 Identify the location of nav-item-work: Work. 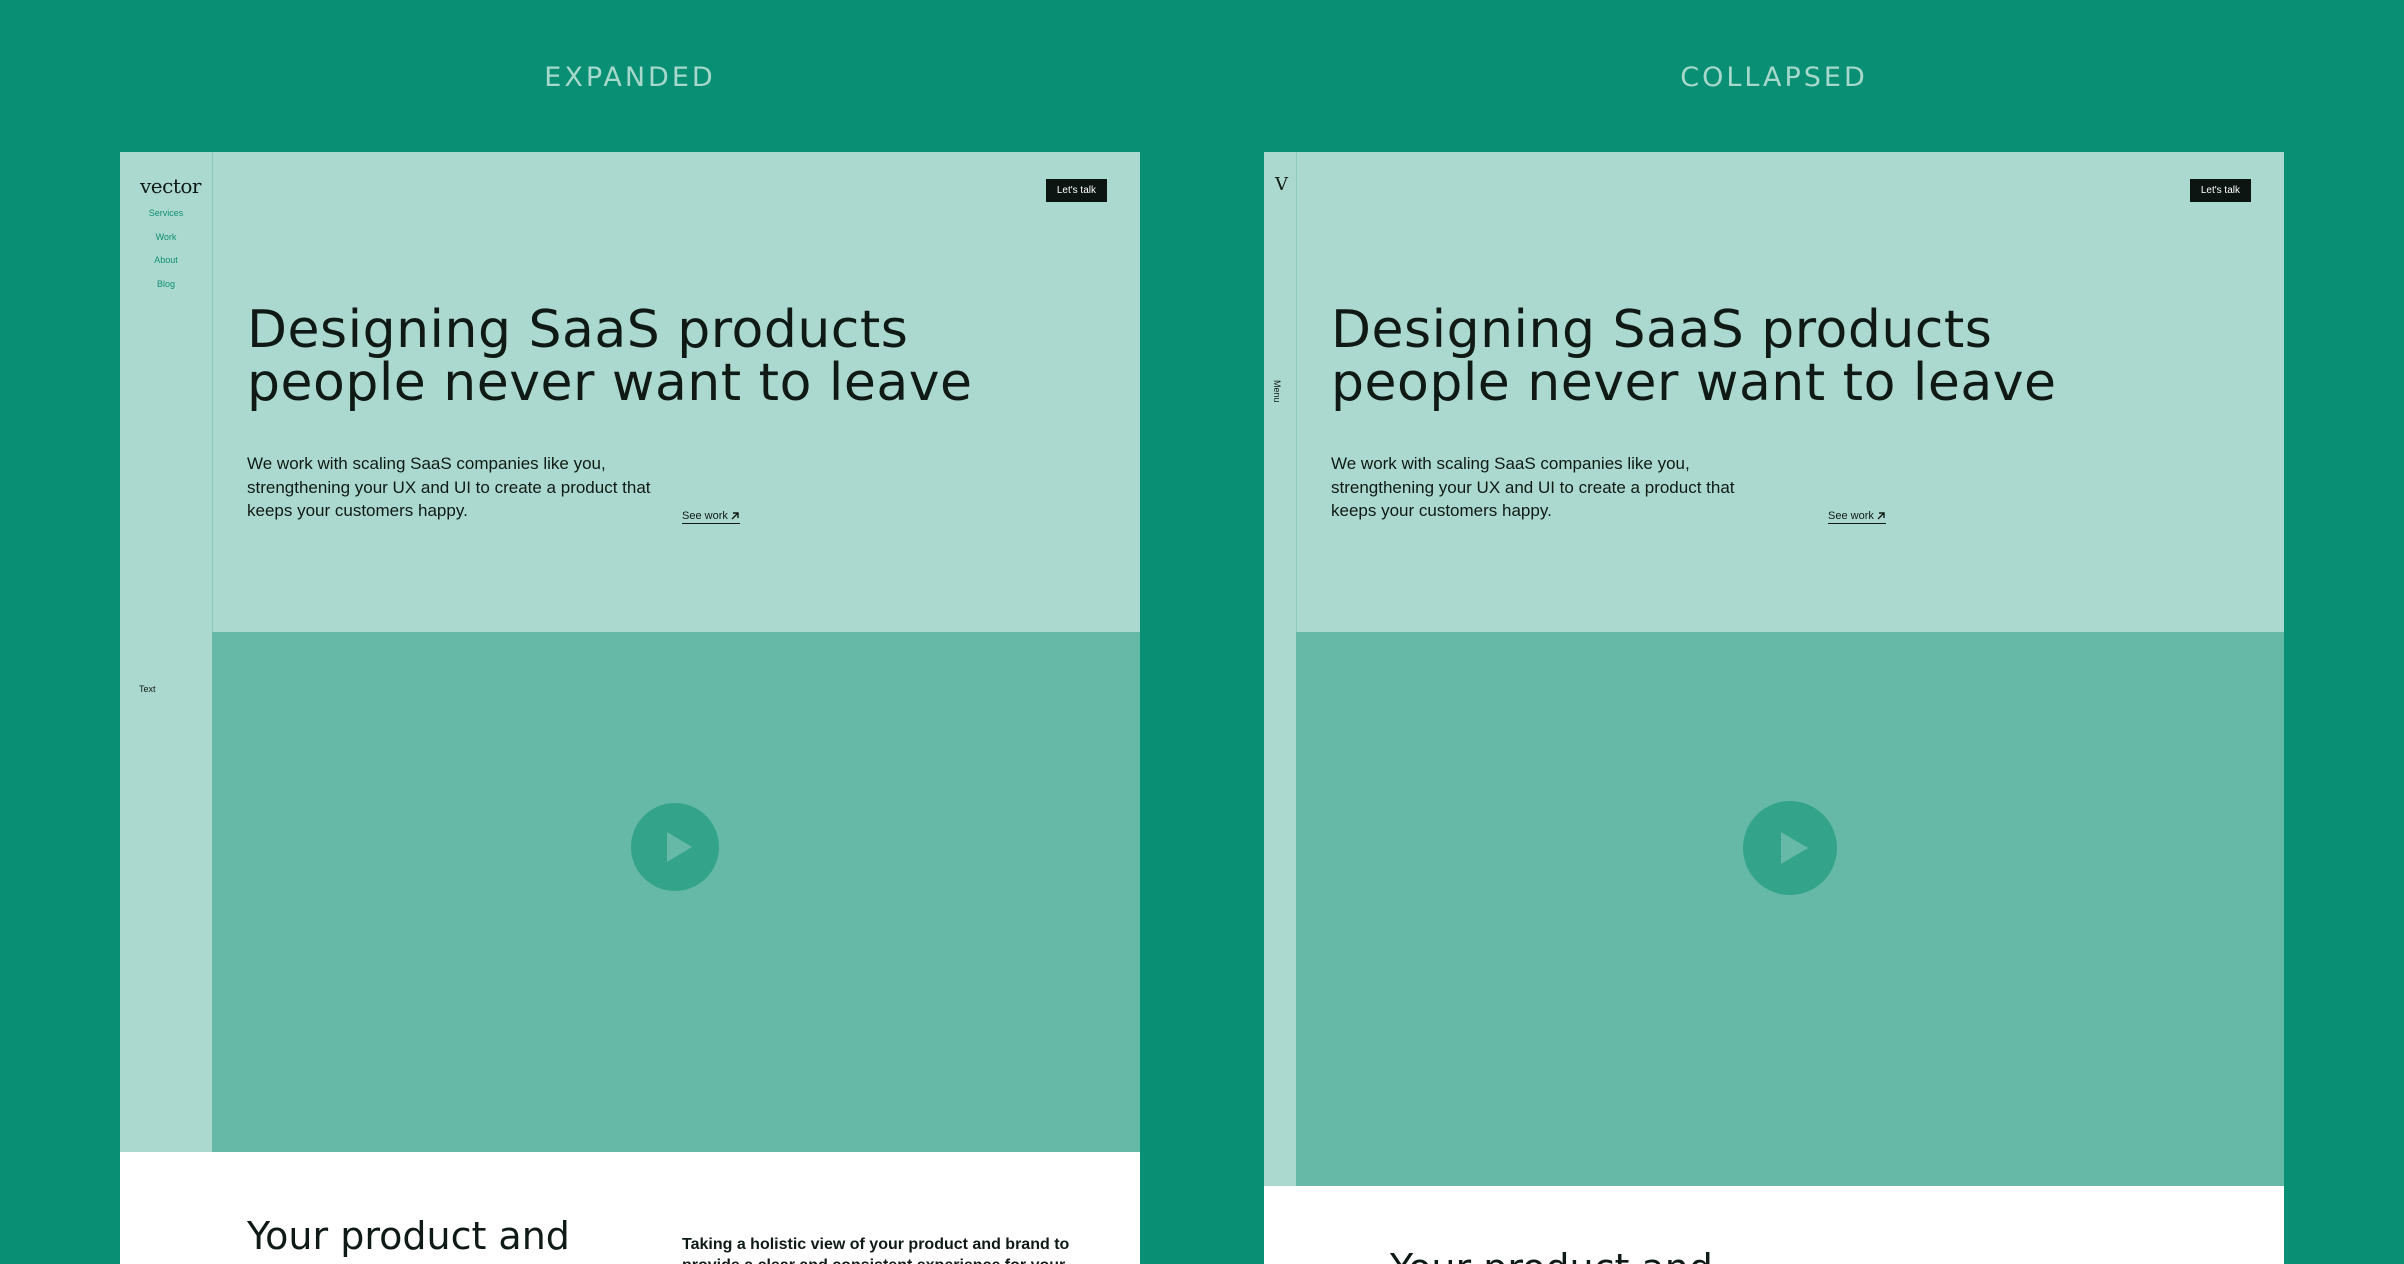
(166, 238).